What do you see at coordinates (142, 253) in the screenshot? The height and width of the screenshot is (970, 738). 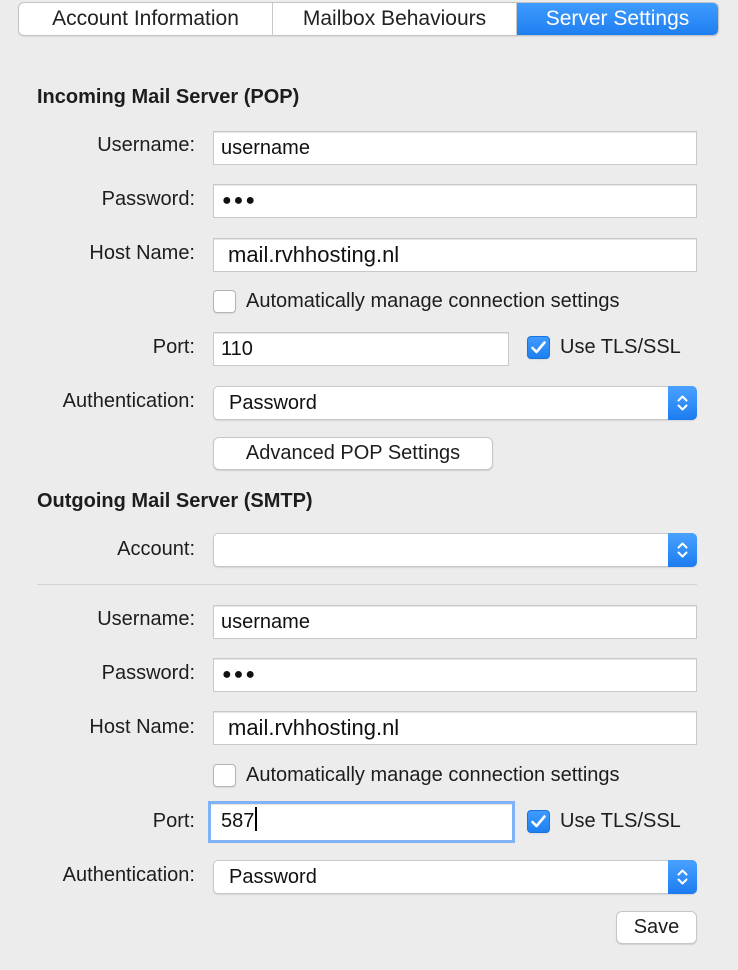 I see `incoming-host-label: Host Name:` at bounding box center [142, 253].